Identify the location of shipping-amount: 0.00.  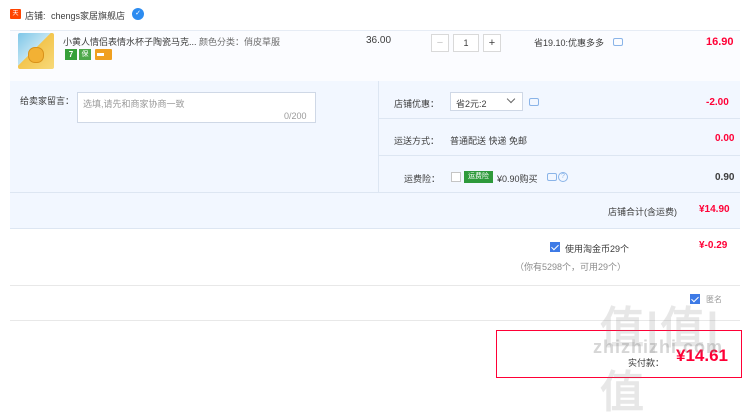
(725, 138).